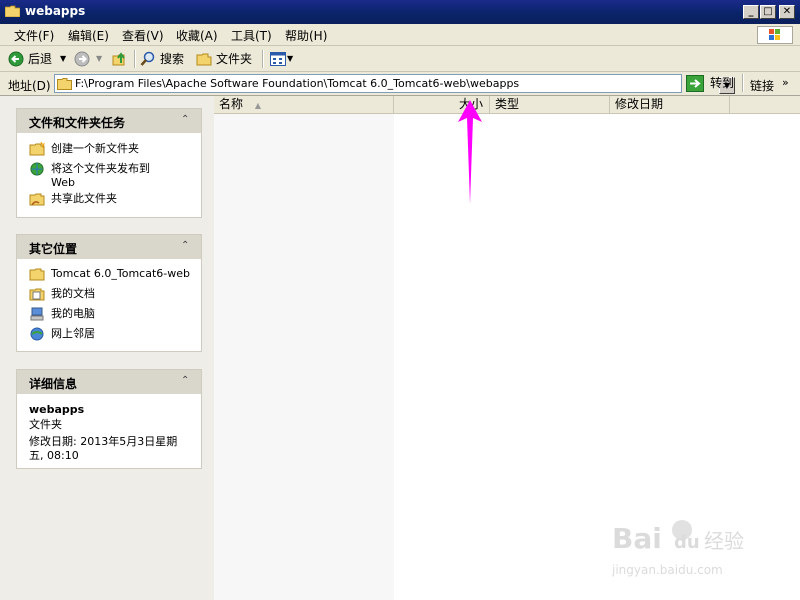 The width and height of the screenshot is (800, 600). Describe the element at coordinates (120, 59) in the screenshot. I see `up-folder-icon` at that location.